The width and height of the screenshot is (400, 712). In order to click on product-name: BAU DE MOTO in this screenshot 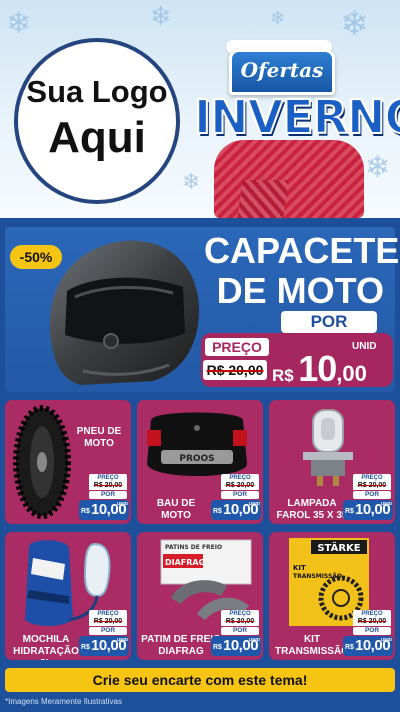, I will do `click(176, 510)`.